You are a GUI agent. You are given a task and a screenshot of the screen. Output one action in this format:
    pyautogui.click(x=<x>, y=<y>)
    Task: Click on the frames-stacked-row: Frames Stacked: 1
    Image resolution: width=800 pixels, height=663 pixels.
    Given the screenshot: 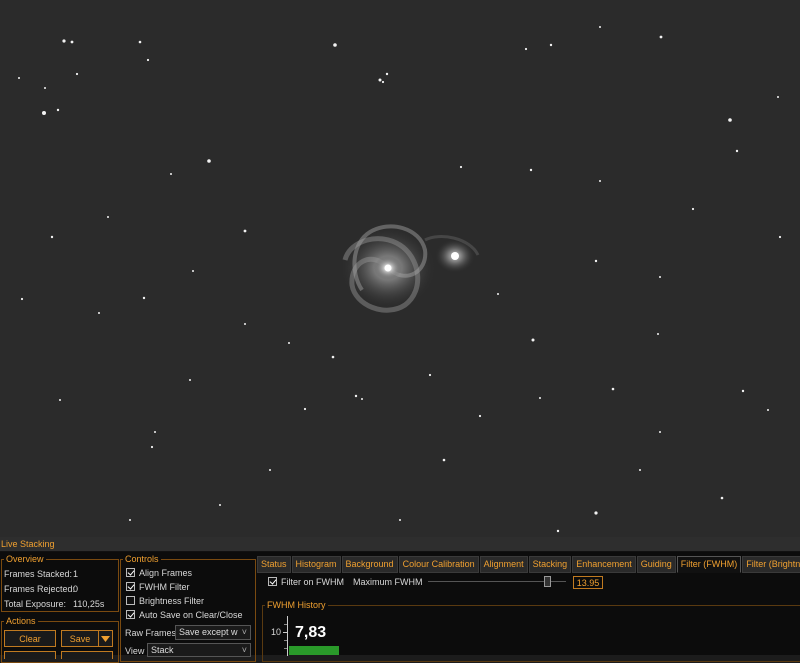 What is the action you would take?
    pyautogui.click(x=41, y=574)
    